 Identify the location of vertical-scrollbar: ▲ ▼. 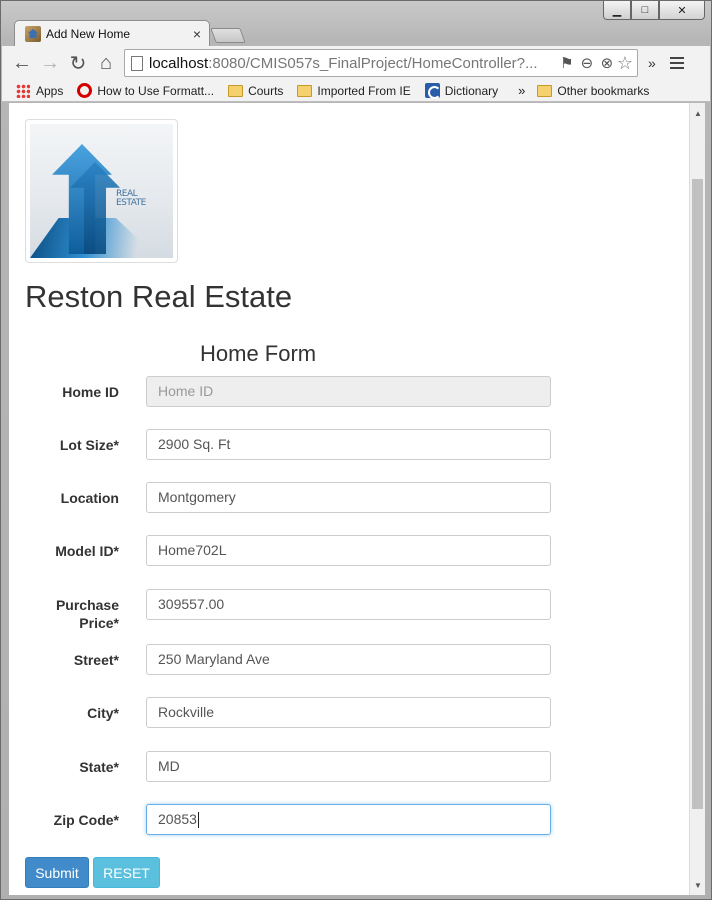
(697, 499).